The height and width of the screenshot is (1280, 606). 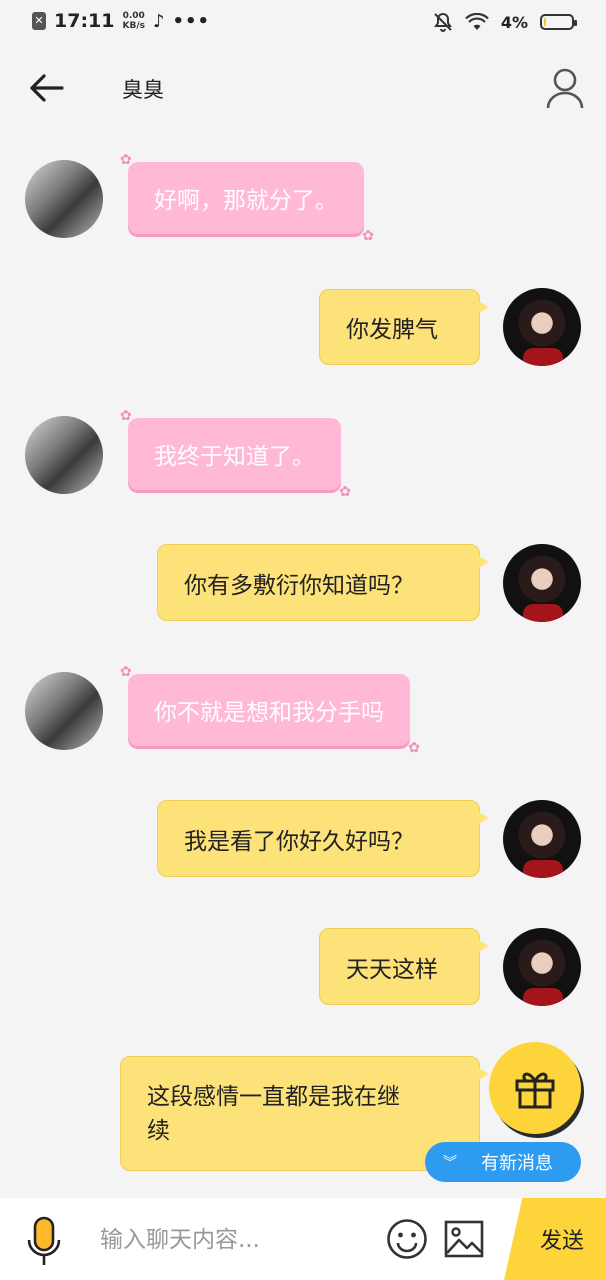 What do you see at coordinates (407, 1239) in the screenshot?
I see `emoji-icon` at bounding box center [407, 1239].